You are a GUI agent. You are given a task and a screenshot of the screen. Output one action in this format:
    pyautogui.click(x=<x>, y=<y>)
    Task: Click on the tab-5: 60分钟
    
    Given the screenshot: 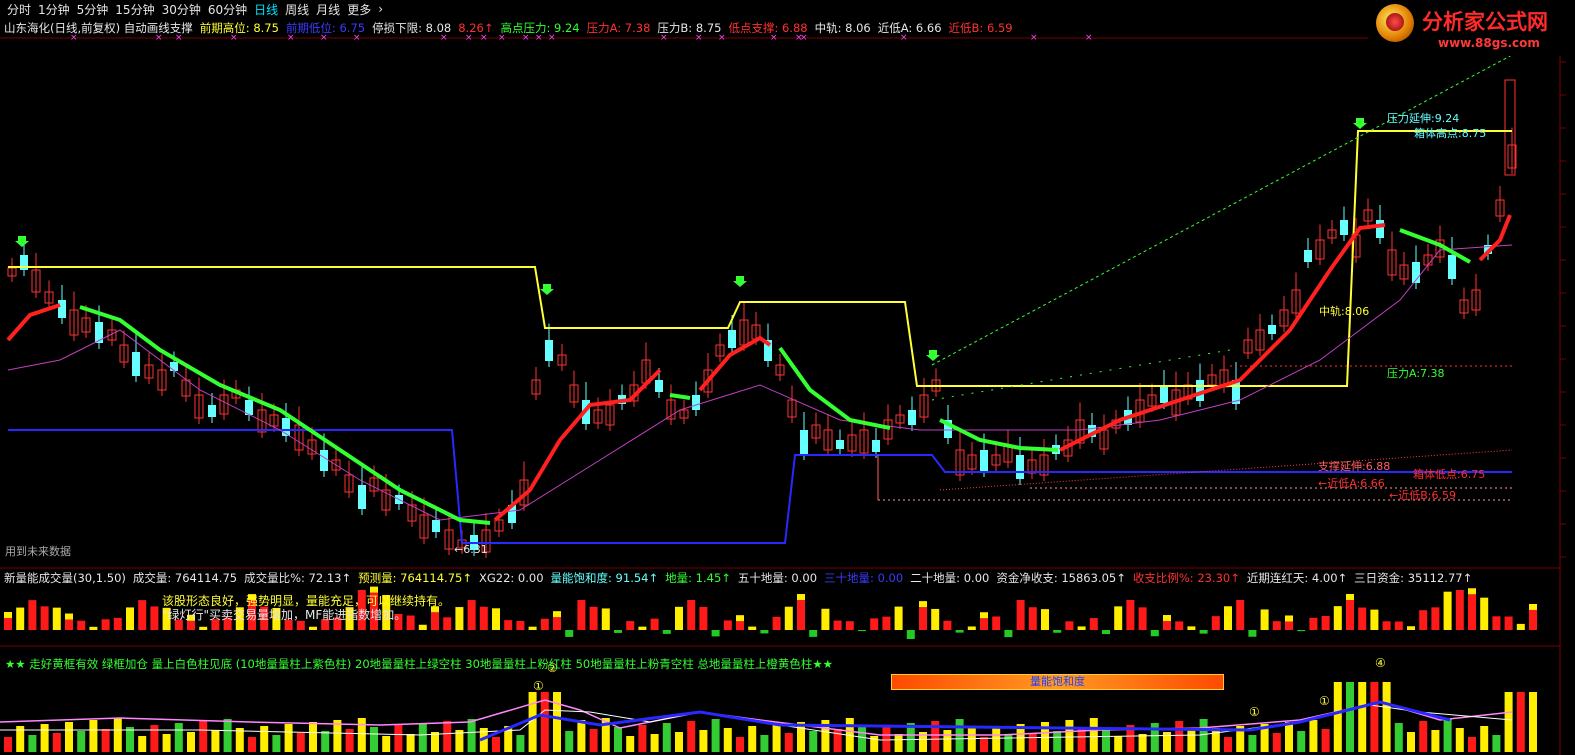 What is the action you would take?
    pyautogui.click(x=227, y=9)
    